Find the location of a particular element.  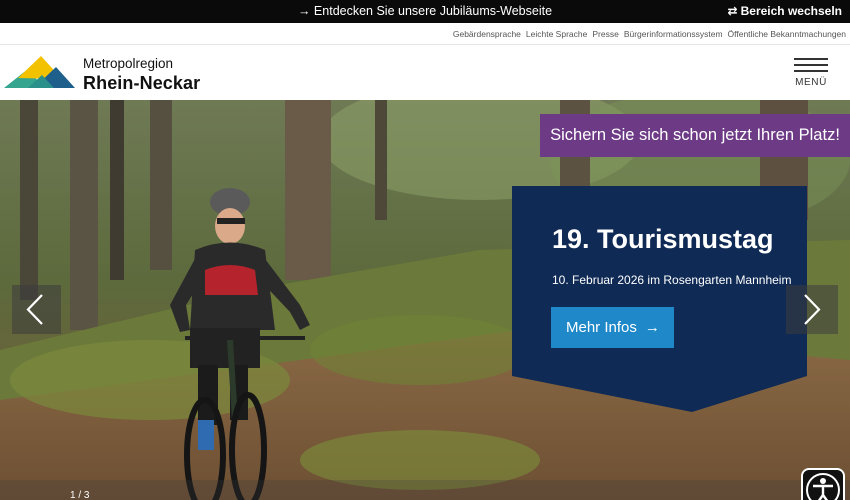

brand-logo-icon is located at coordinates (40, 73).